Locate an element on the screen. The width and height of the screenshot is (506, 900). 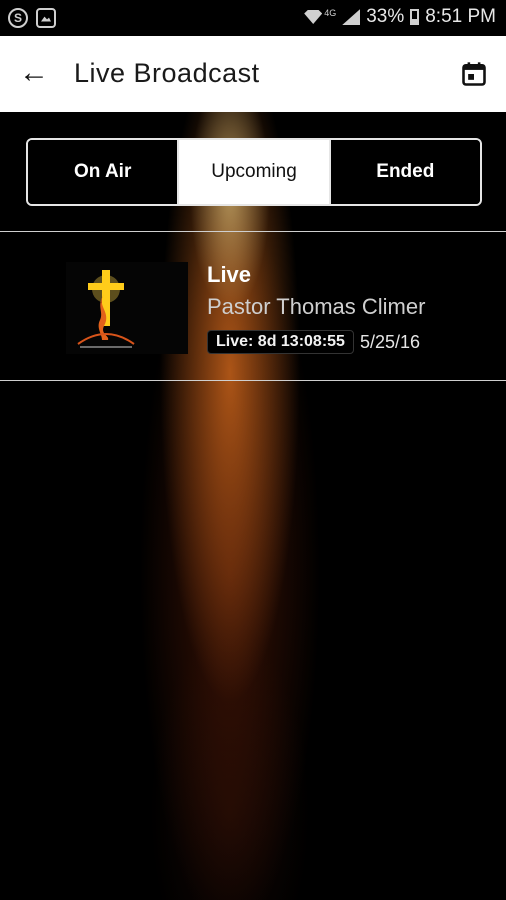
wifi-icon is located at coordinates (313, 17).